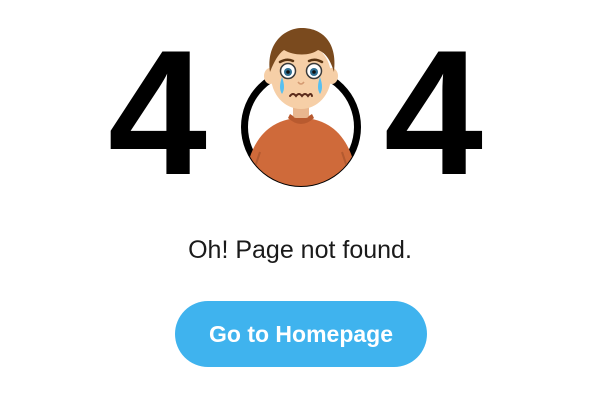  Describe the element at coordinates (301, 334) in the screenshot. I see `go-to-homepage-button: Go to Homepage` at that location.